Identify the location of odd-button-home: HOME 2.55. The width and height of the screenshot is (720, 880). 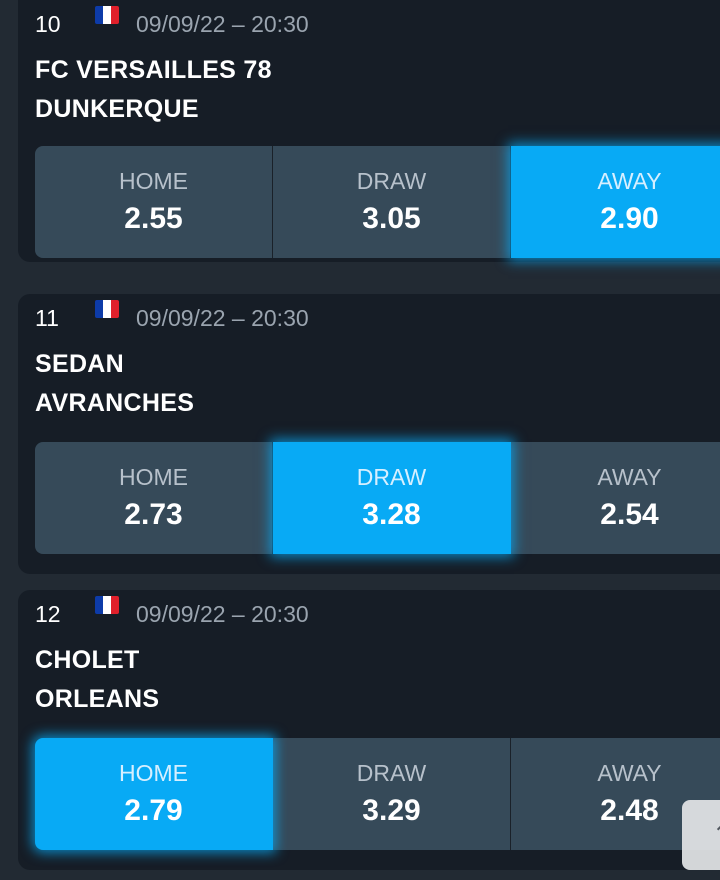
(154, 202).